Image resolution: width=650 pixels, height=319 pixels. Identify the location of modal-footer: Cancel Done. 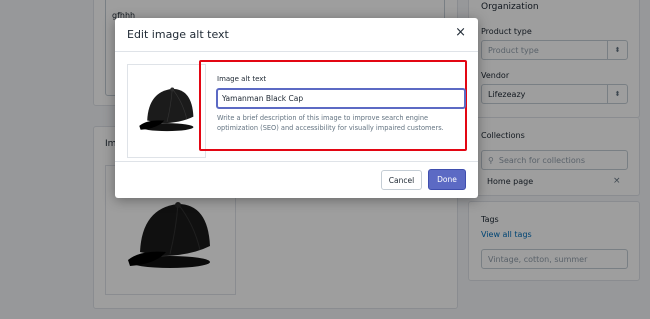
(296, 179).